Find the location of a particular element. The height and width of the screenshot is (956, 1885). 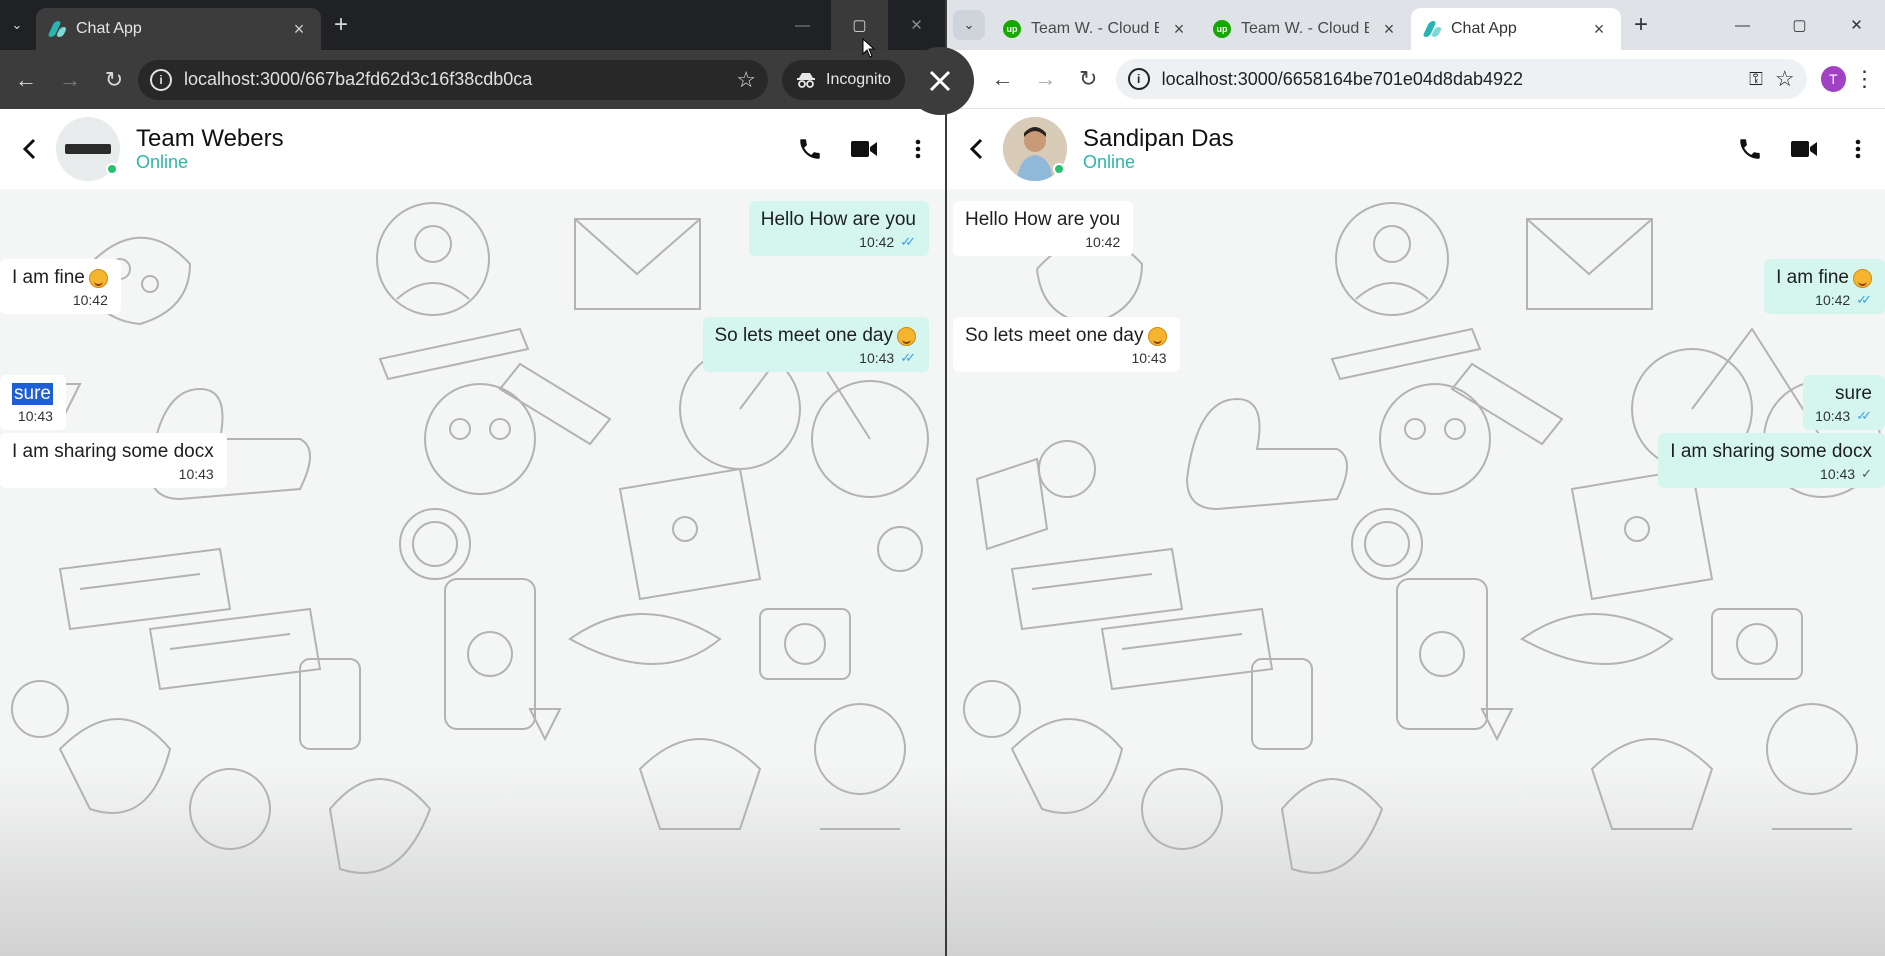

chat-header: Team Webers Online is located at coordinates (472, 149).